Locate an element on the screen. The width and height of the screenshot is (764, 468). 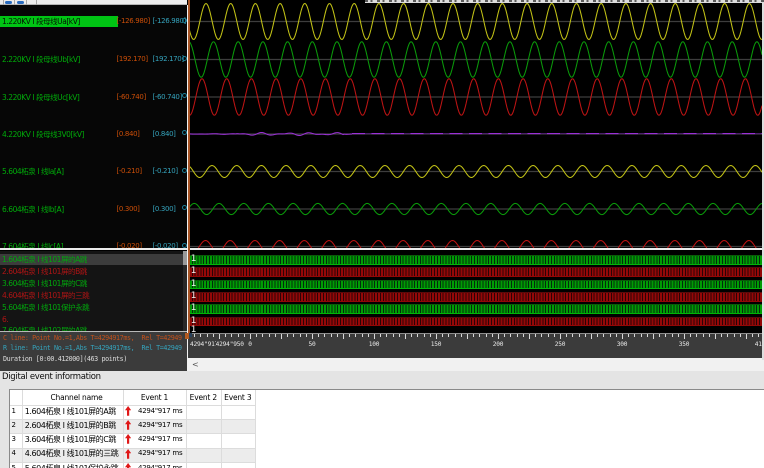
digital-channel-row: 5.604柘泉 I 线101保护永跳 is located at coordinates (93, 307).